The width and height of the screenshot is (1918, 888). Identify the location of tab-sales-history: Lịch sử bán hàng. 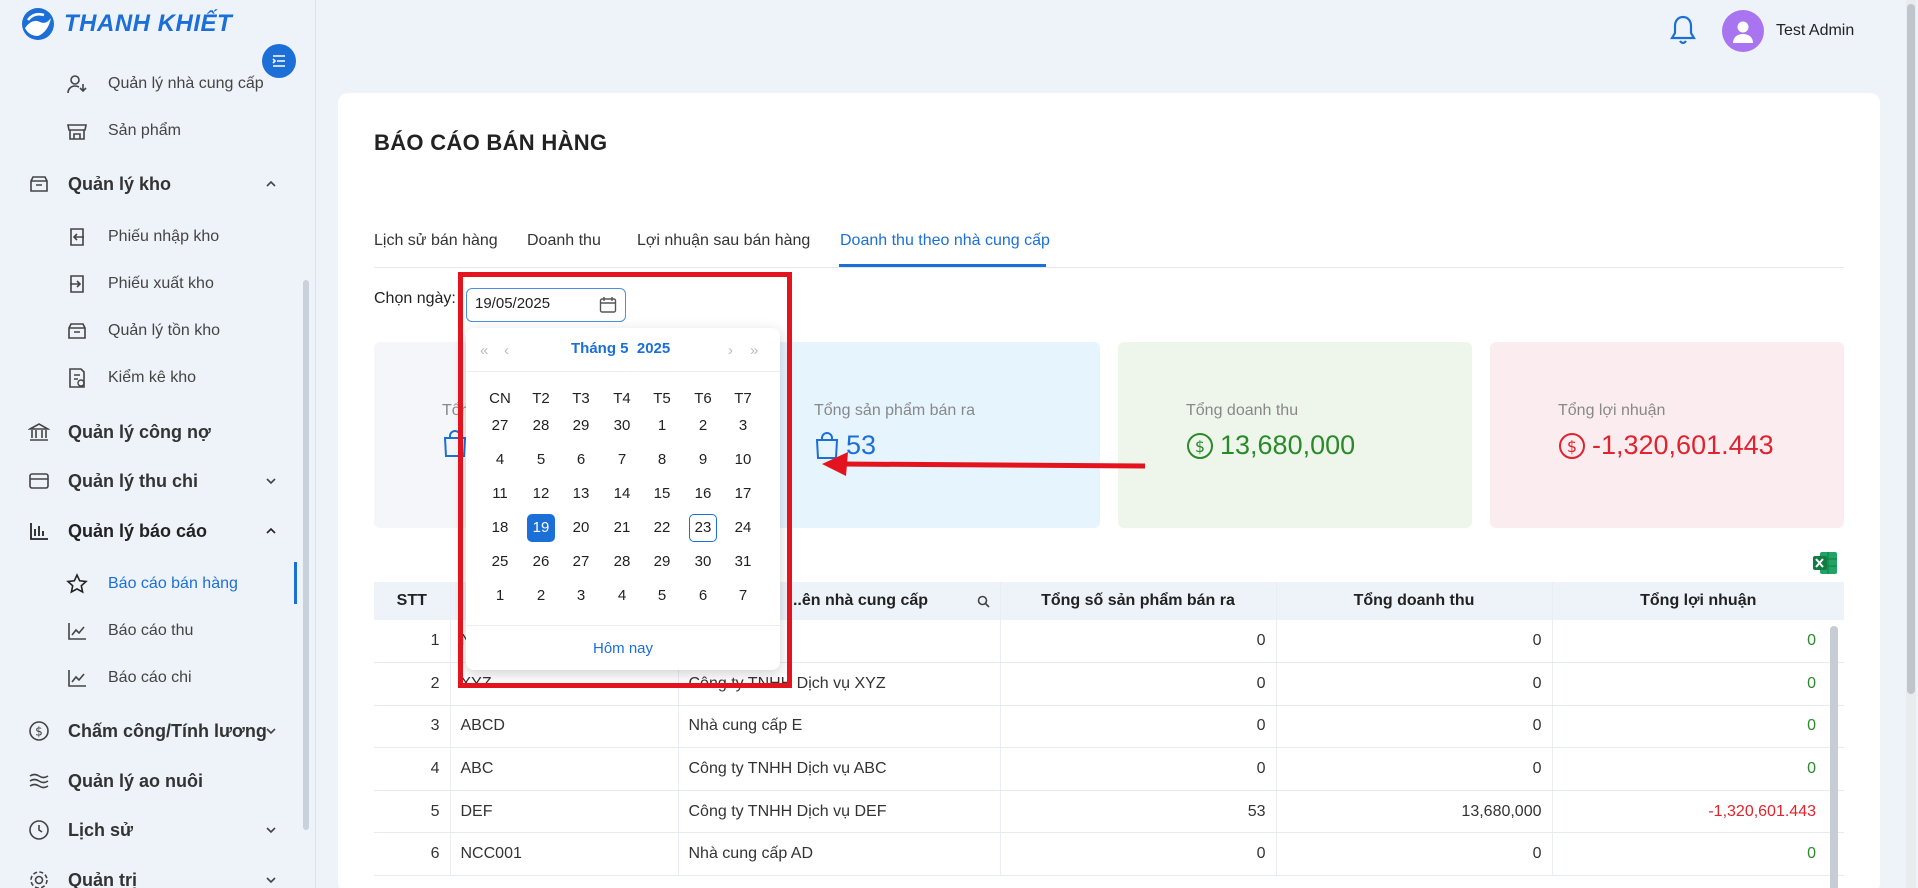
(436, 241).